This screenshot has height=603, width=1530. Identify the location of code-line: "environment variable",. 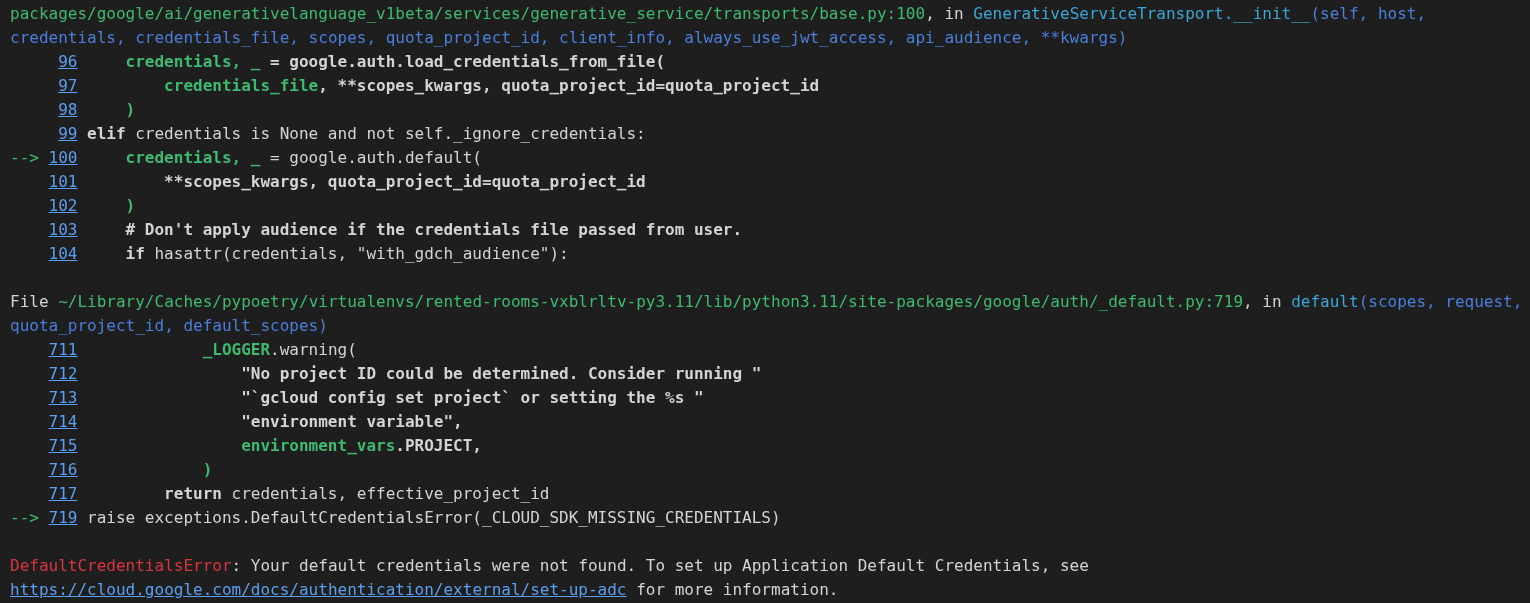
(351, 422).